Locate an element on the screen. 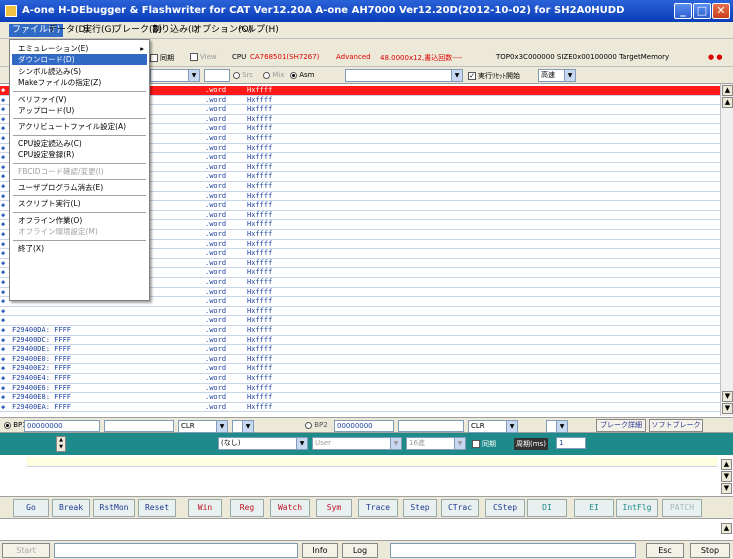 Image resolution: width=733 pixels, height=559 pixels. start-button: Start is located at coordinates (26, 550).